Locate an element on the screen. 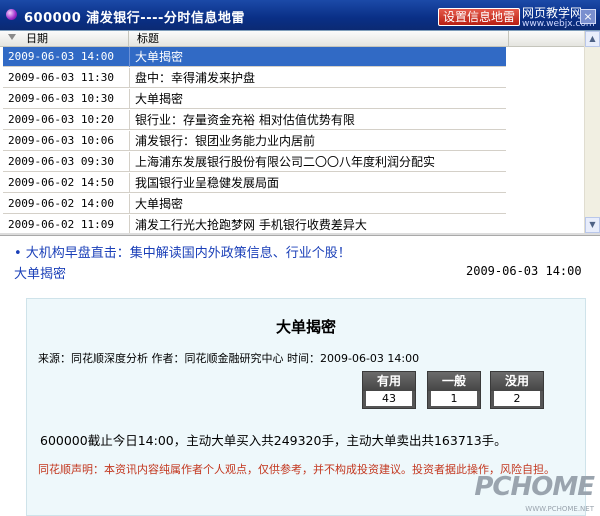 This screenshot has width=600, height=516. news-row: 2009-06-03 11:30 盘中：幸得浦发来护盘 is located at coordinates (254, 78).